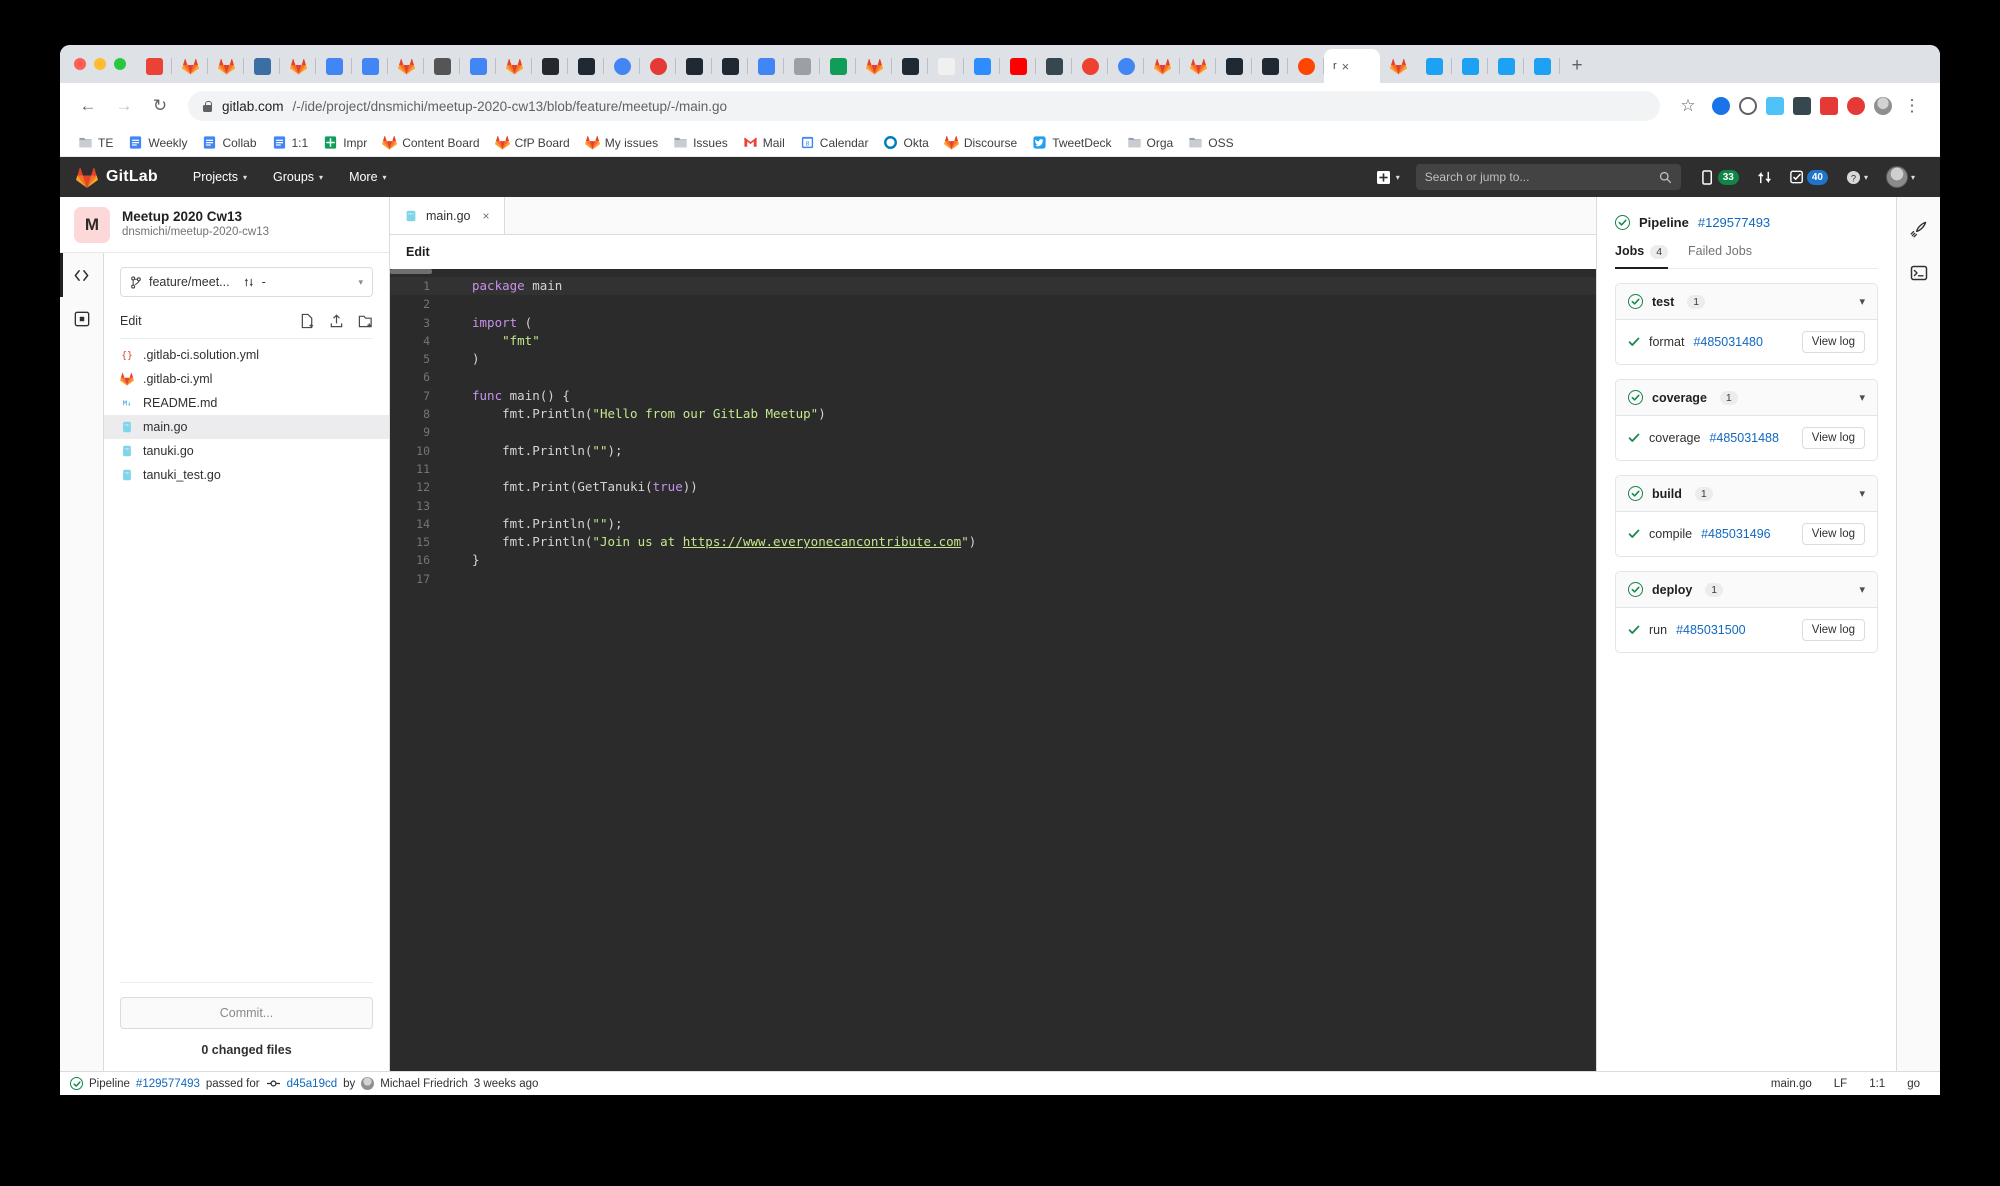 The height and width of the screenshot is (1186, 2000). Describe the element at coordinates (982, 66) in the screenshot. I see `browser-tab-zoom-icon` at that location.